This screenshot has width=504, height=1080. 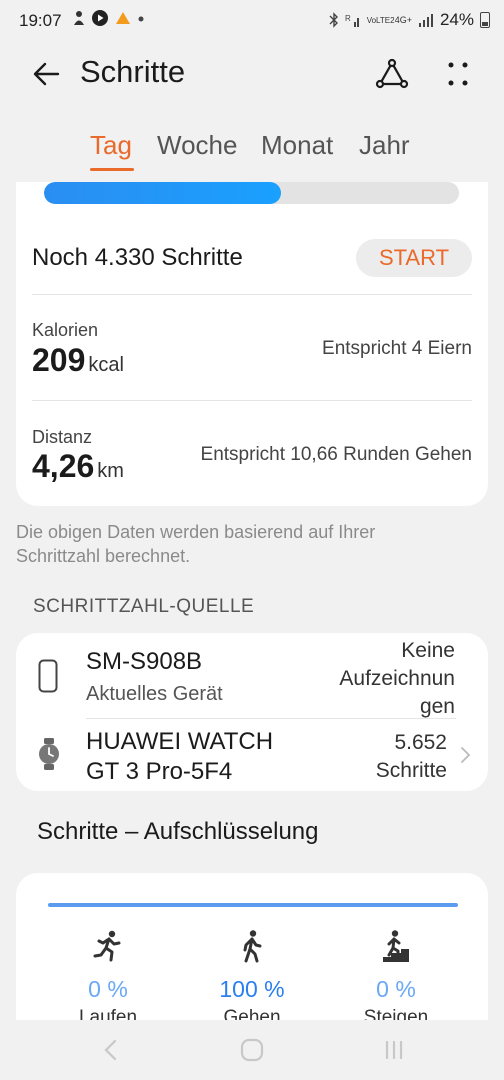 I want to click on distance-value-row: 4,26 km, so click(x=78, y=466).